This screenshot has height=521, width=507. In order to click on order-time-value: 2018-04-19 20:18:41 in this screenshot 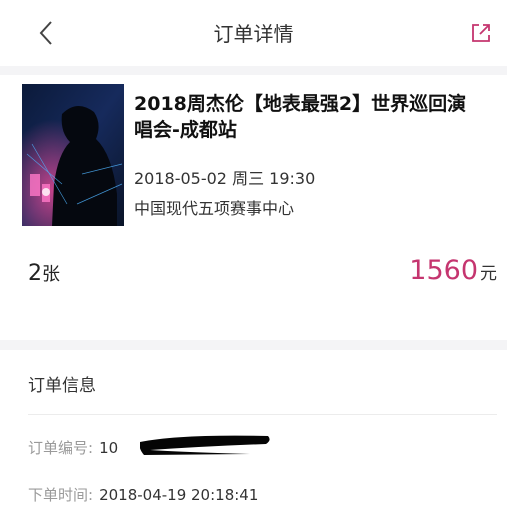, I will do `click(179, 495)`.